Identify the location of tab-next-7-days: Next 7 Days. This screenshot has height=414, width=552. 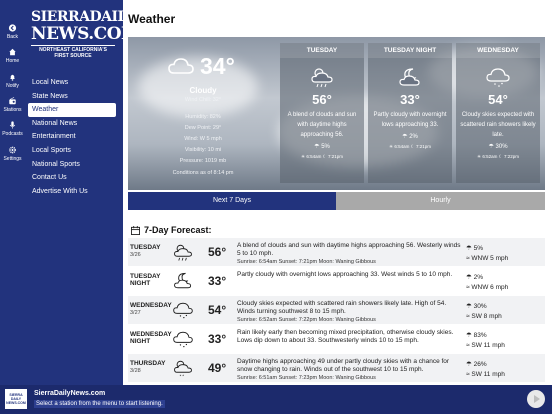
(232, 201).